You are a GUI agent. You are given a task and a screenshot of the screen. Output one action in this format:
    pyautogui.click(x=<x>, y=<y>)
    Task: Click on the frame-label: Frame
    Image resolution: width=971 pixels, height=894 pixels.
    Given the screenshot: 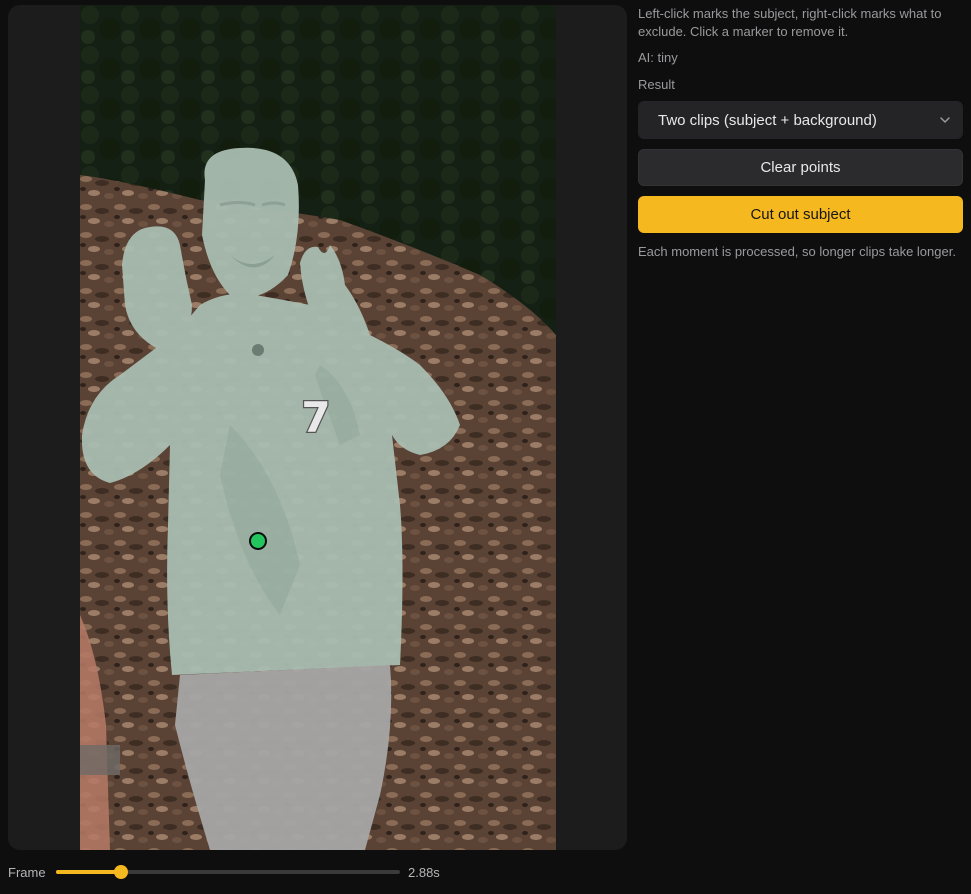 What is the action you would take?
    pyautogui.click(x=27, y=872)
    